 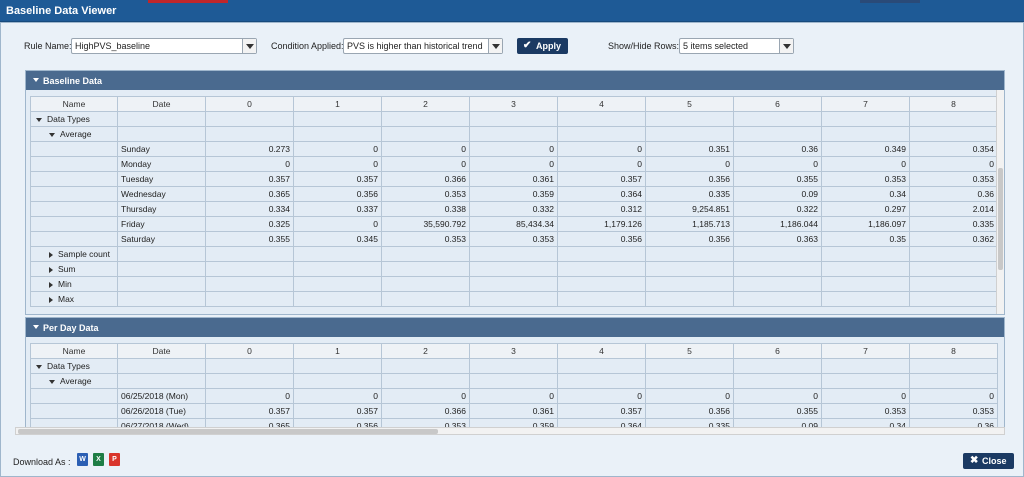 I want to click on name-cell, so click(x=74, y=194).